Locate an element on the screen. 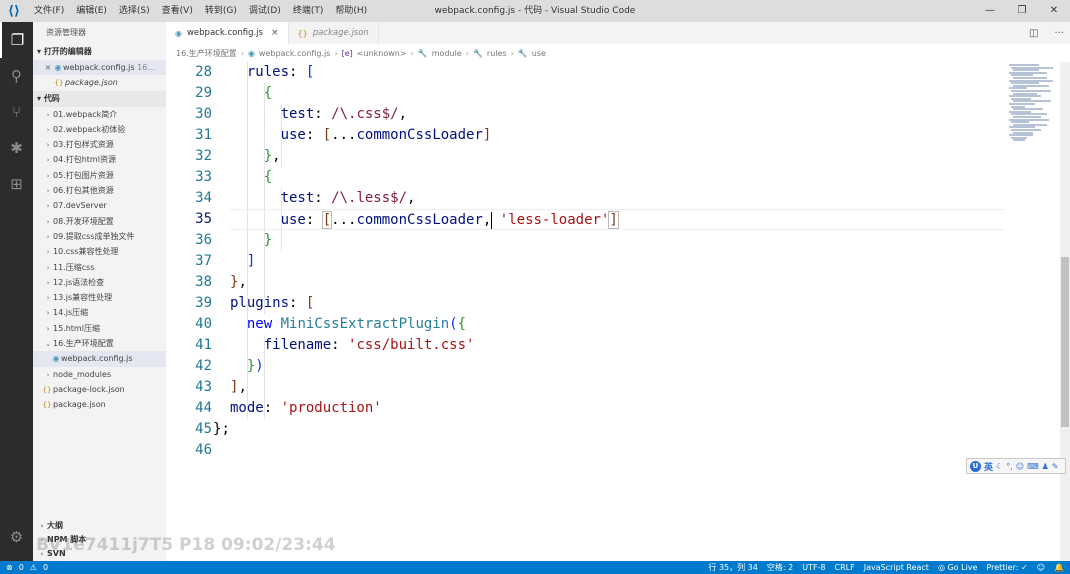 This screenshot has height=574, width=1070. settings-gear-icon: ⚙ is located at coordinates (16, 537).